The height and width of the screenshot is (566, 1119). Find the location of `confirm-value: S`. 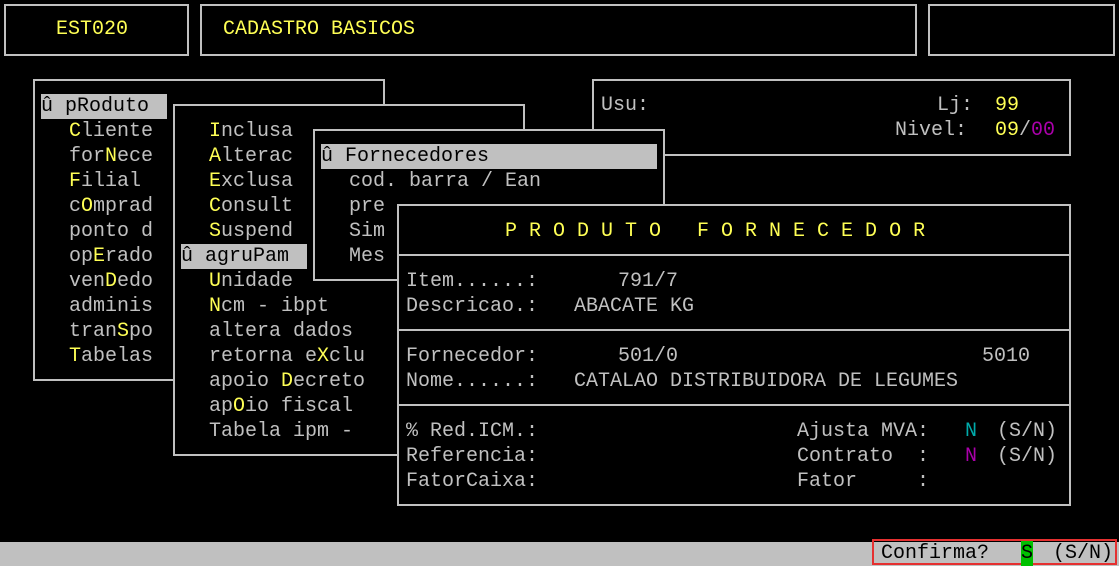

confirm-value: S is located at coordinates (1027, 553).